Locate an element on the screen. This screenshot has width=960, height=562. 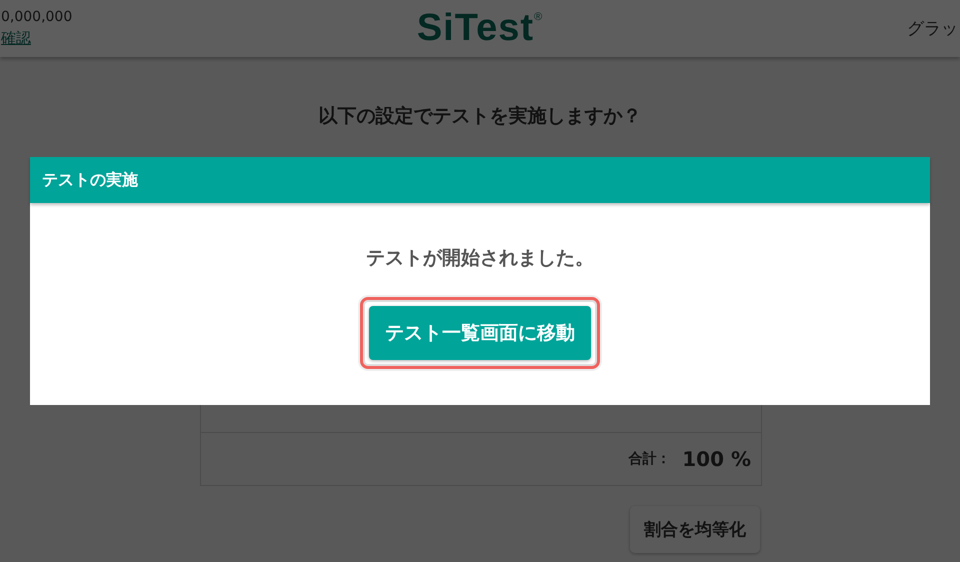
modal-message: テストが開始されました。 is located at coordinates (480, 258).